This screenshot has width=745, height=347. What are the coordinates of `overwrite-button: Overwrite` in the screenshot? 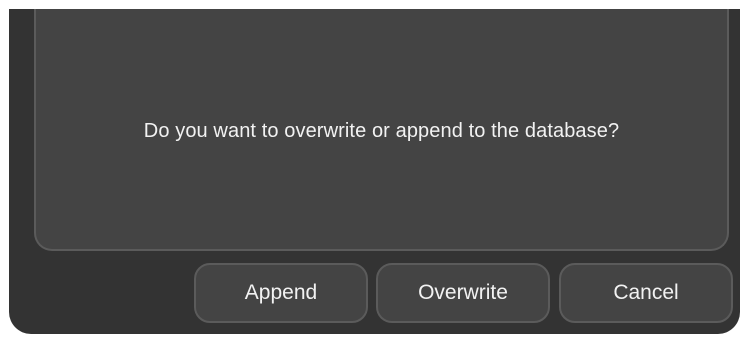 It's located at (463, 293).